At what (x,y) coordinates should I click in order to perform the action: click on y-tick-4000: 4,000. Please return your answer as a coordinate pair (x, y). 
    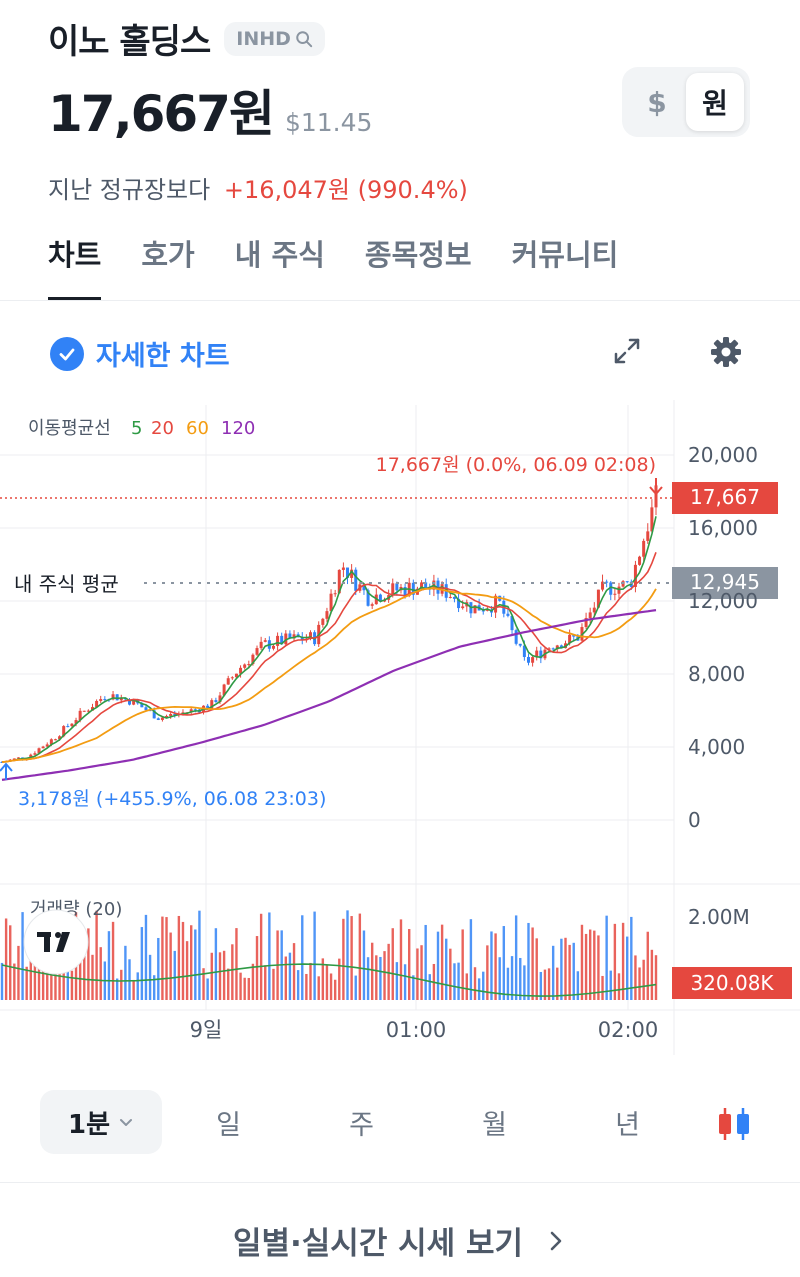
    Looking at the image, I should click on (716, 747).